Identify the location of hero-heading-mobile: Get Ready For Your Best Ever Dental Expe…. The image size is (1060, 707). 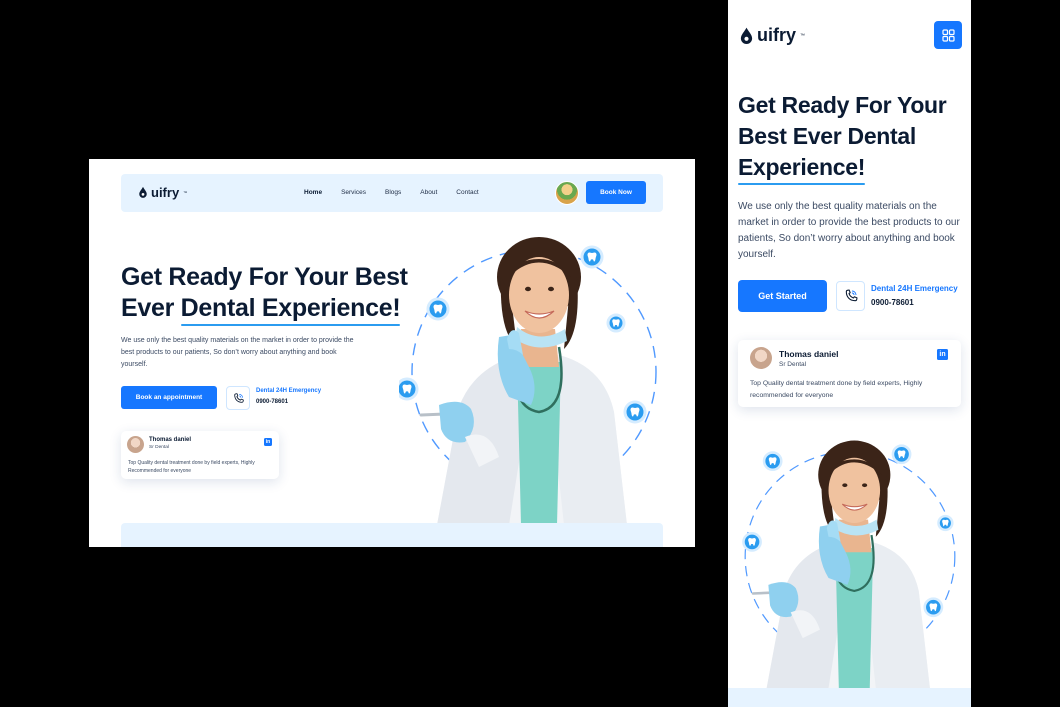
(852, 137).